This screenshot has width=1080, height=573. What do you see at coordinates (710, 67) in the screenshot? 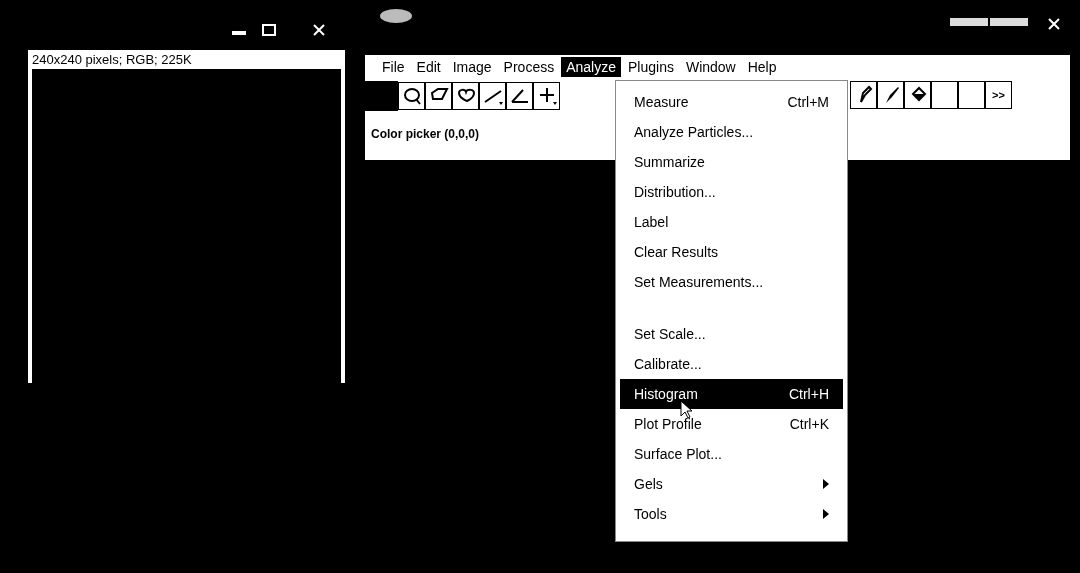
I see `menu-bar-item: Window` at bounding box center [710, 67].